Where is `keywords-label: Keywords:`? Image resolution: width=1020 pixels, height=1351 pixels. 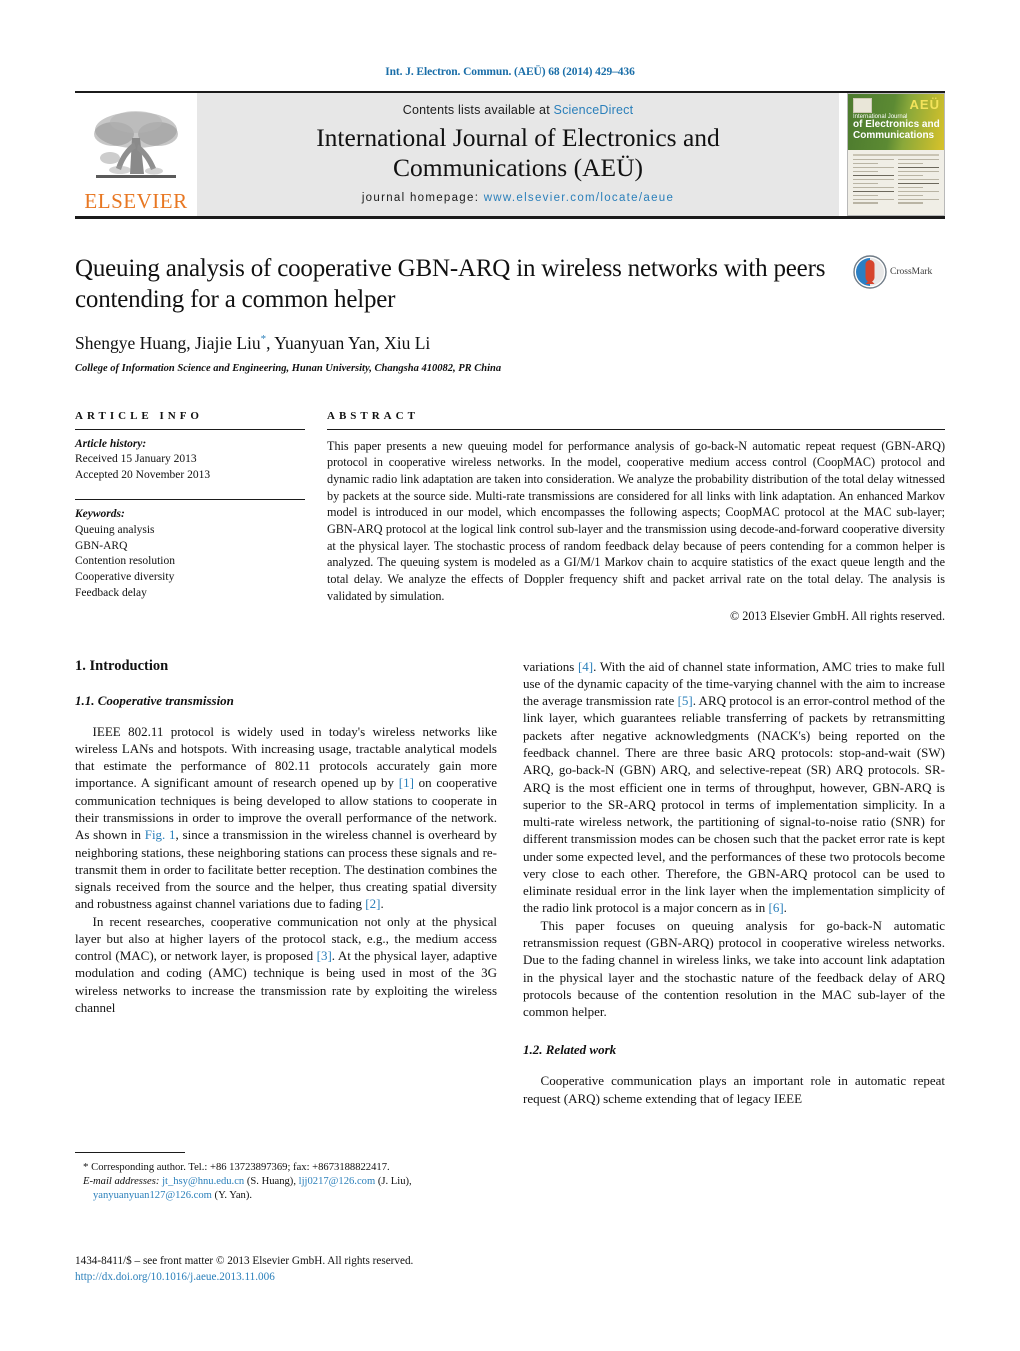
keywords-label: Keywords: is located at coordinates (100, 514).